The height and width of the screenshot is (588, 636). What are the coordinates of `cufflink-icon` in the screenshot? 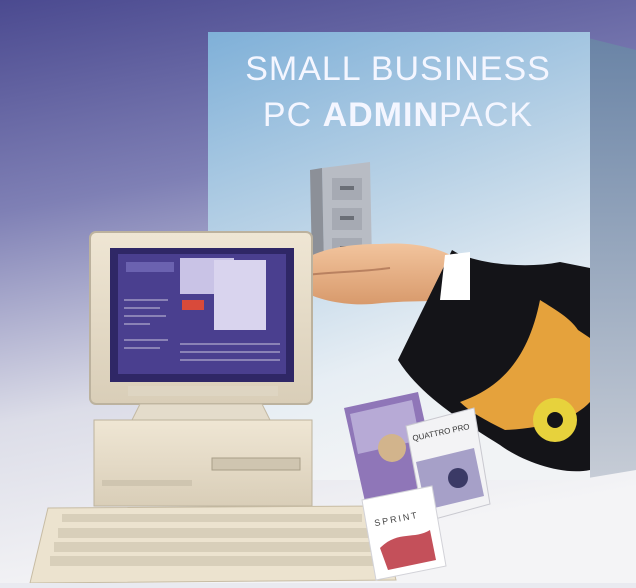 It's located at (555, 420).